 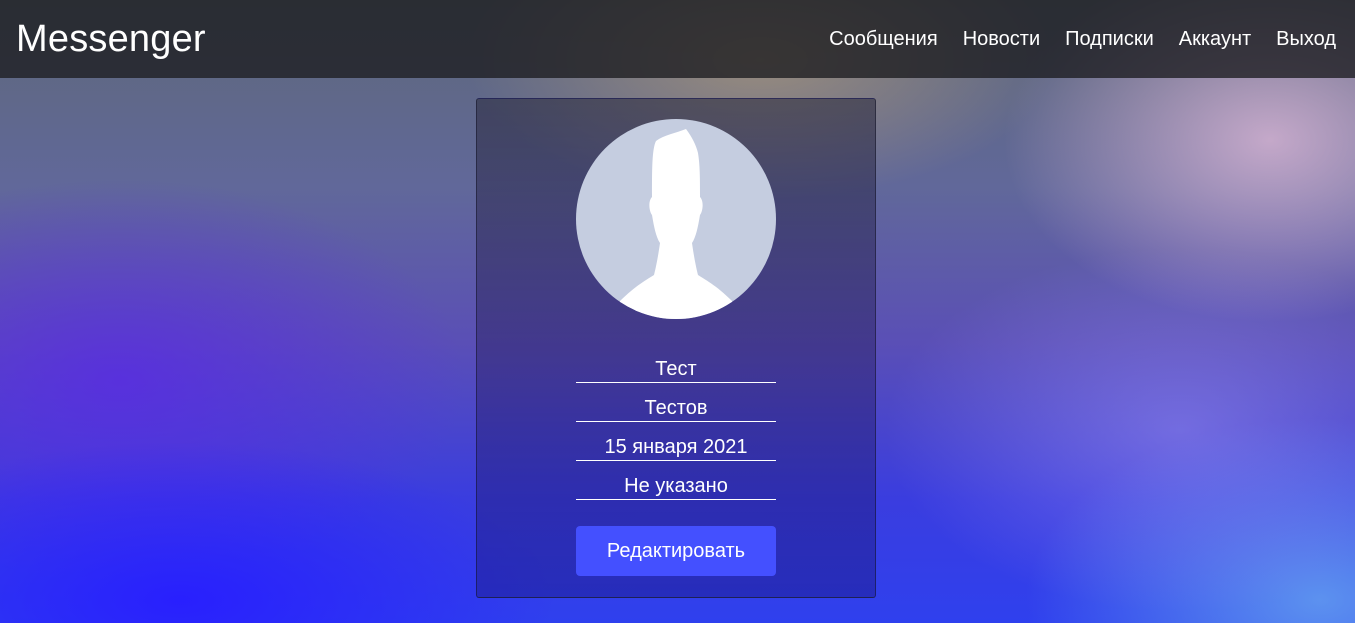 What do you see at coordinates (883, 39) in the screenshot?
I see `nav-link-messages: Сообщения` at bounding box center [883, 39].